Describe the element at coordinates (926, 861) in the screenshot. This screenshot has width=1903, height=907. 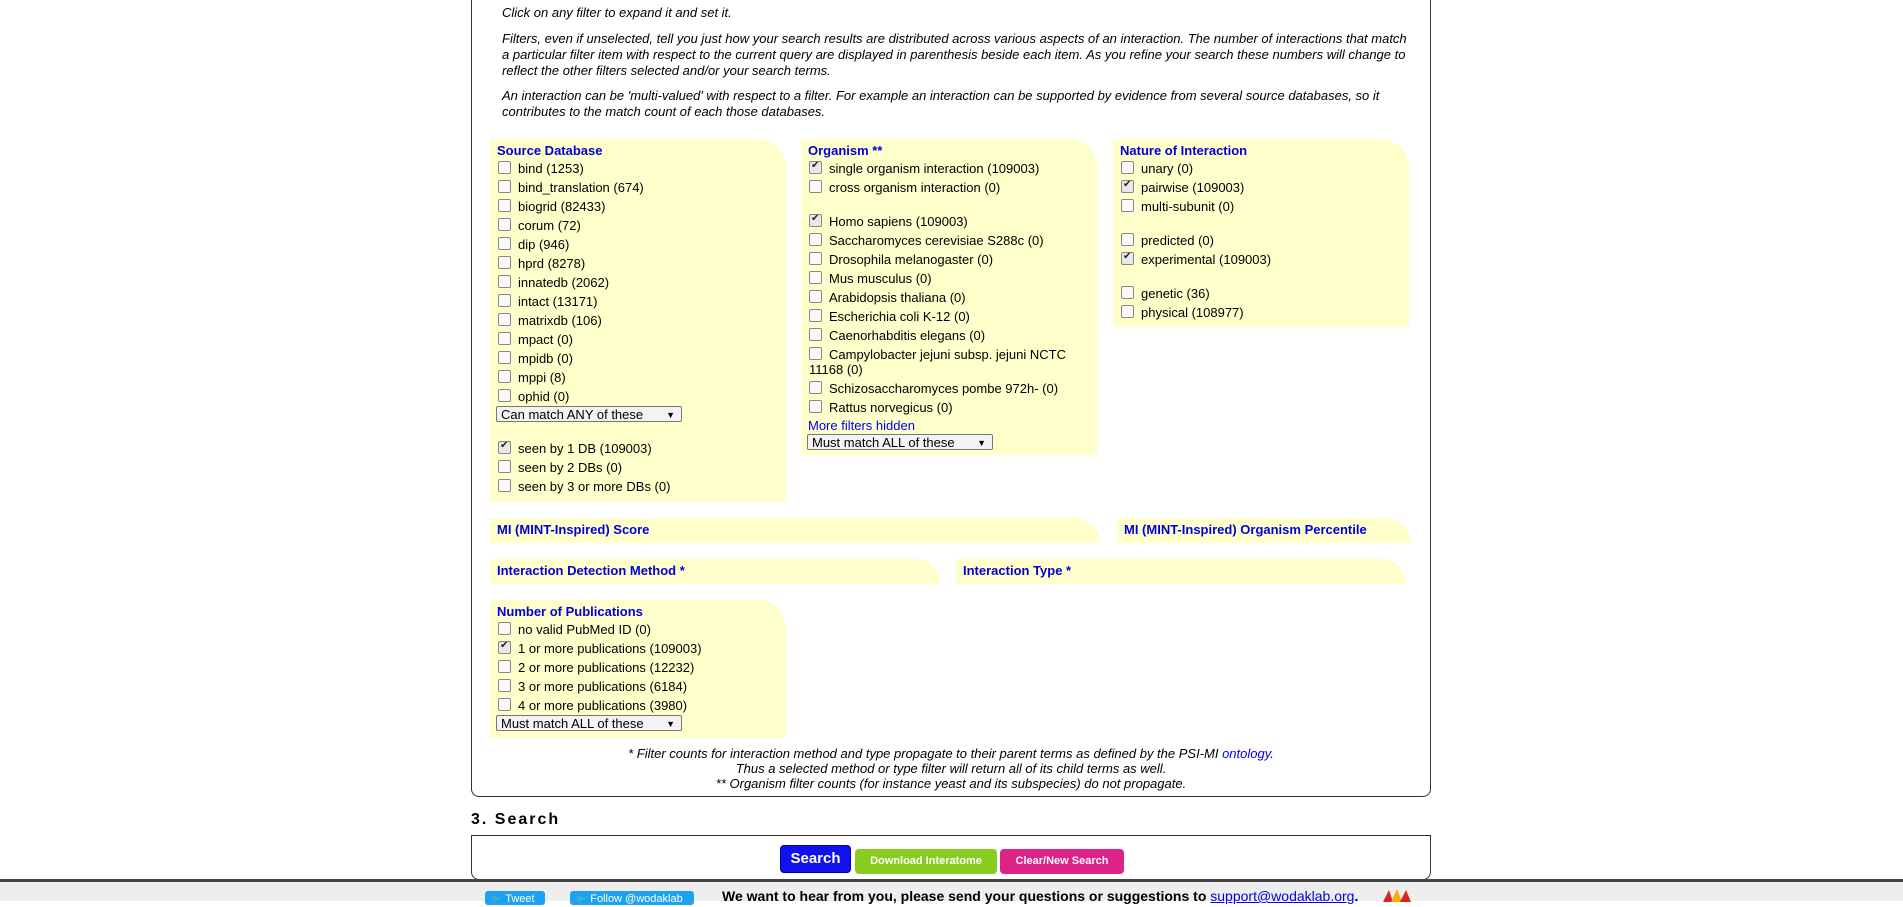
I see `download-interatome-button: Download Interatome` at that location.